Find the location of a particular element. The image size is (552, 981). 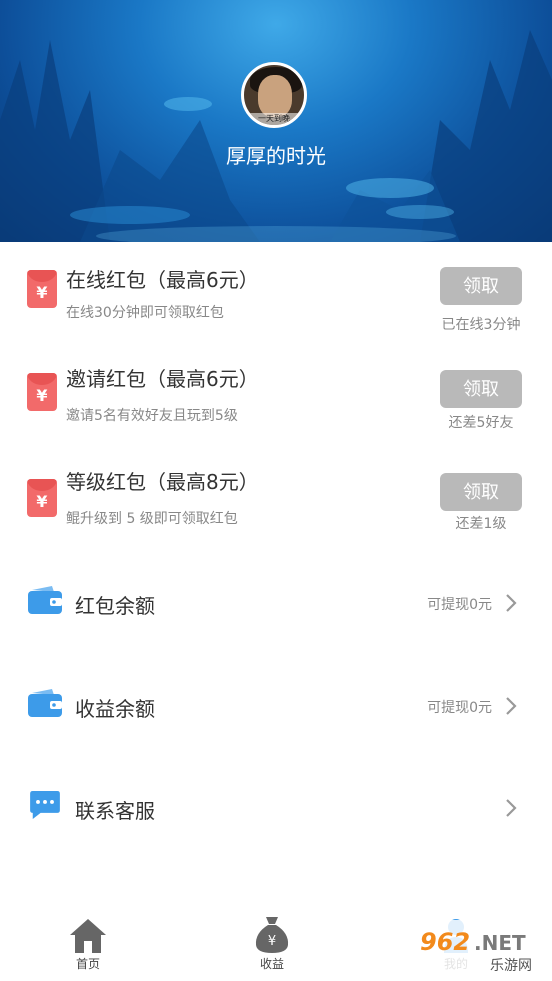

menu-item-redpacket-balance: 红包余额 可提现0元 is located at coordinates (276, 603).